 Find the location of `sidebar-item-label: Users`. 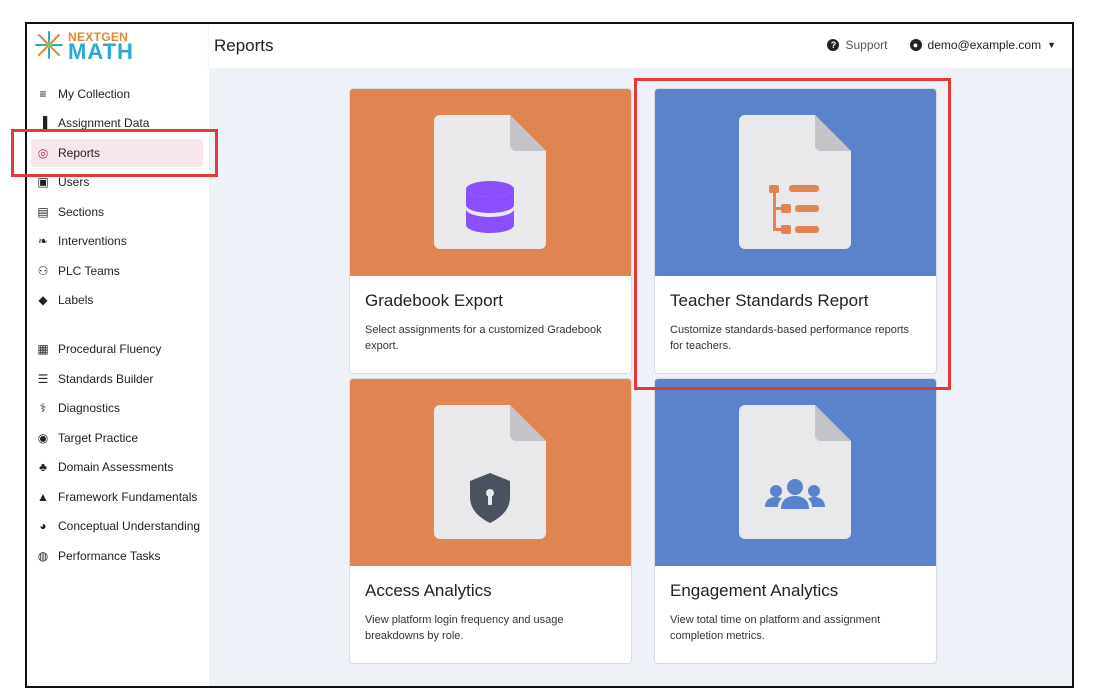

sidebar-item-label: Users is located at coordinates (74, 182).